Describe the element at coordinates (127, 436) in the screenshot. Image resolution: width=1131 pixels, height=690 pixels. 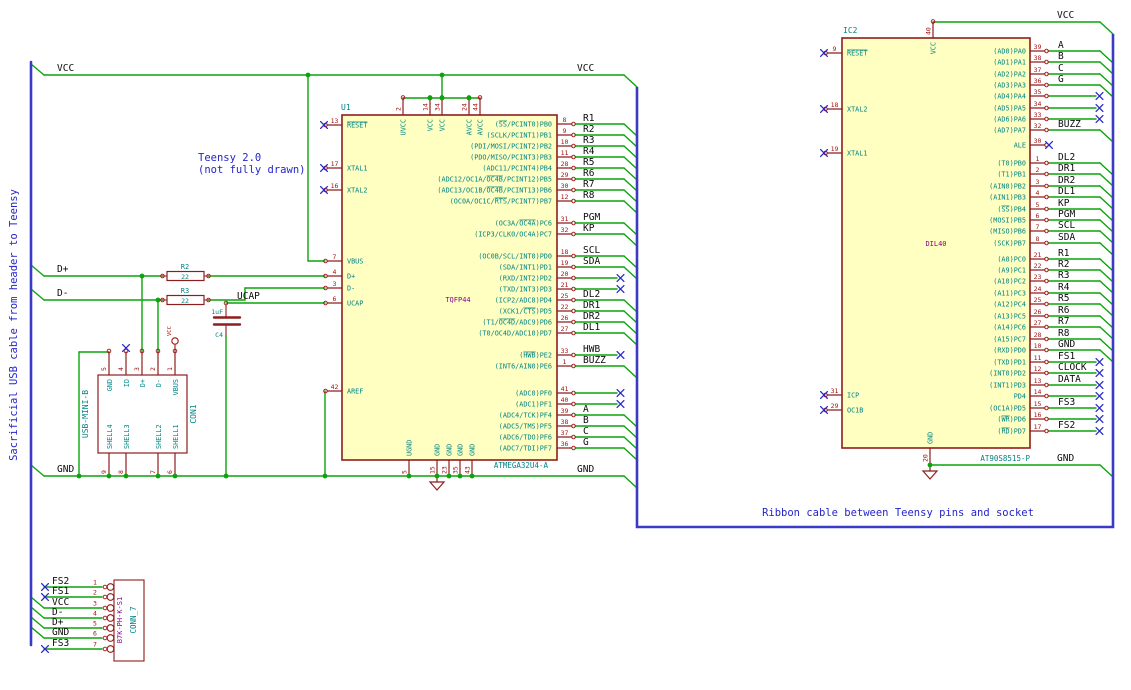
I see `pin-name: SHELL3` at that location.